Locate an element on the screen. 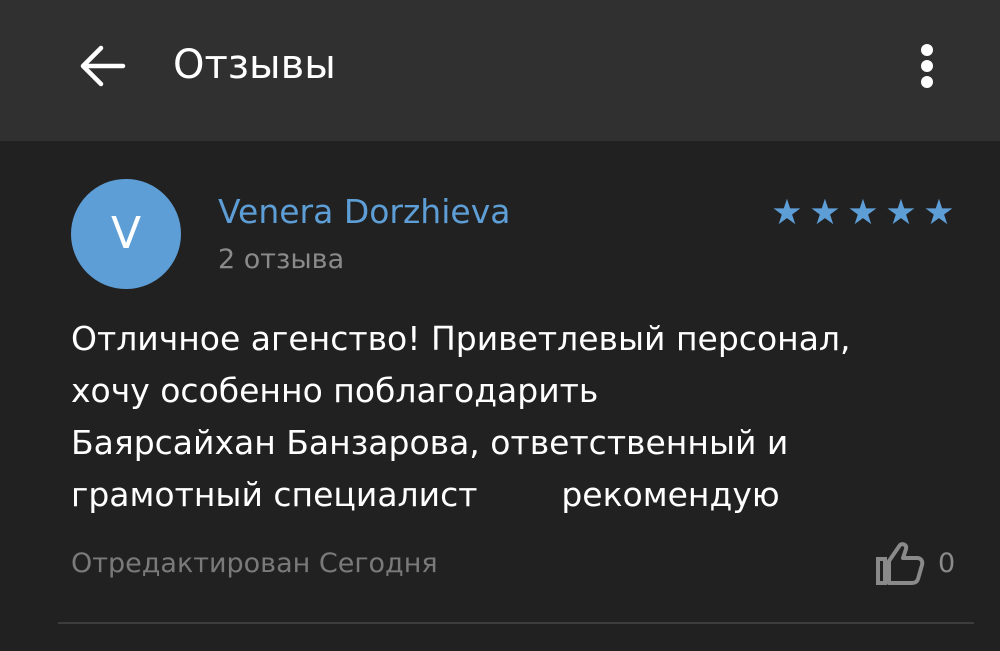 The height and width of the screenshot is (651, 1000). star-rating: ★ ★ ★ ★ ★ is located at coordinates (863, 213).